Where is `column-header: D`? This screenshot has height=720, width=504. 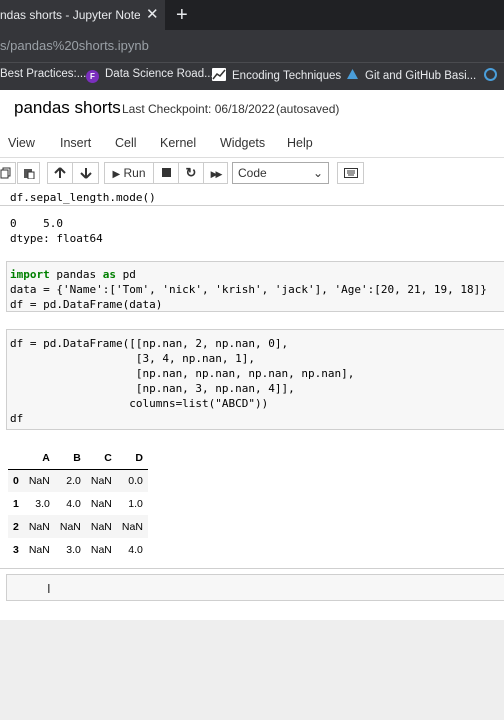
column-header: D is located at coordinates (132, 458).